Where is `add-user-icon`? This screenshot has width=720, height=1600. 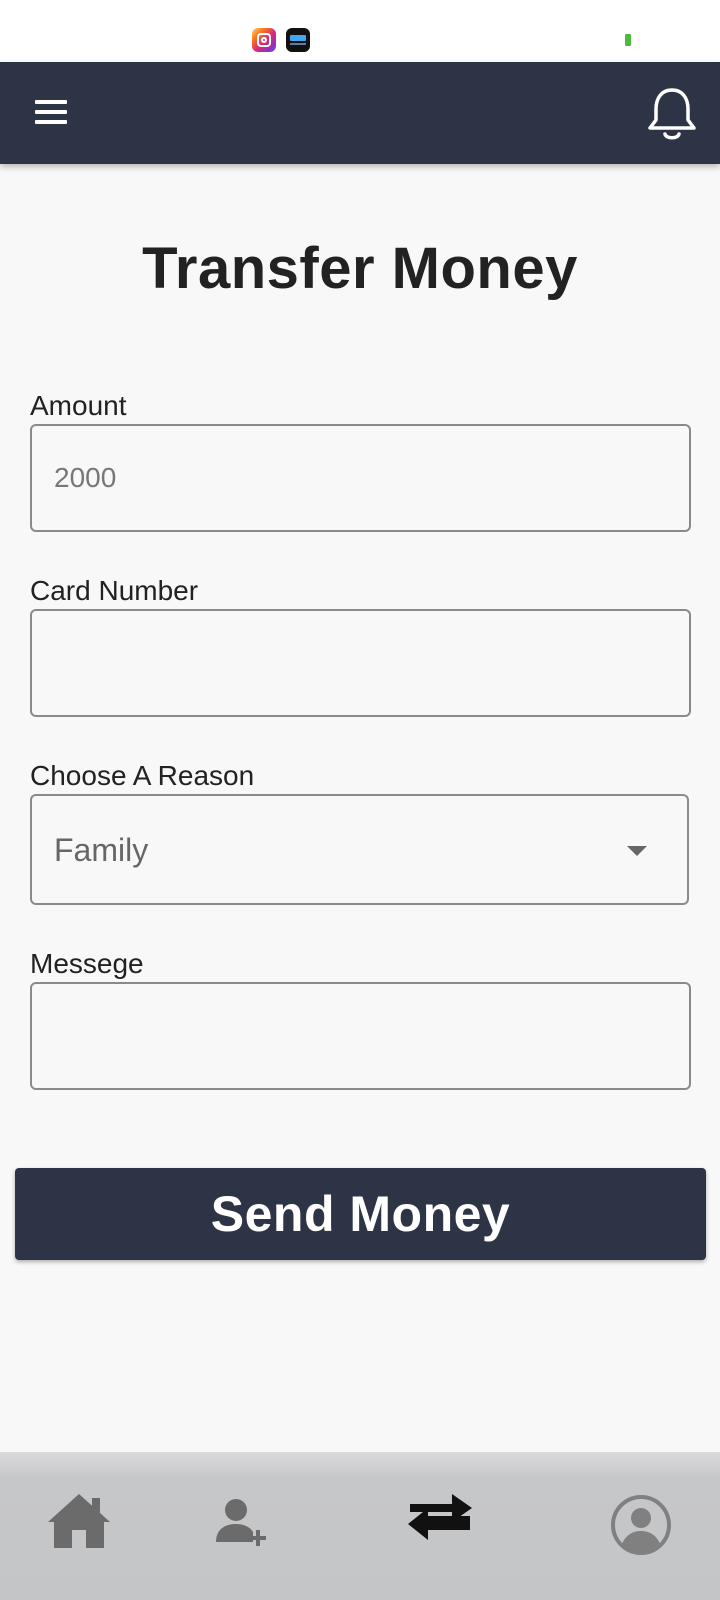 add-user-icon is located at coordinates (241, 1524).